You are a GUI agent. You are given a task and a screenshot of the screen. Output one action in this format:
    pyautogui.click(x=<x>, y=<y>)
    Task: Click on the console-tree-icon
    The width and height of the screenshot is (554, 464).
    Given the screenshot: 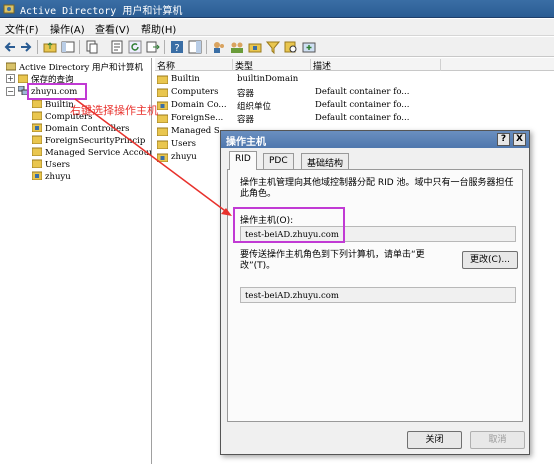 What is the action you would take?
    pyautogui.click(x=68, y=47)
    